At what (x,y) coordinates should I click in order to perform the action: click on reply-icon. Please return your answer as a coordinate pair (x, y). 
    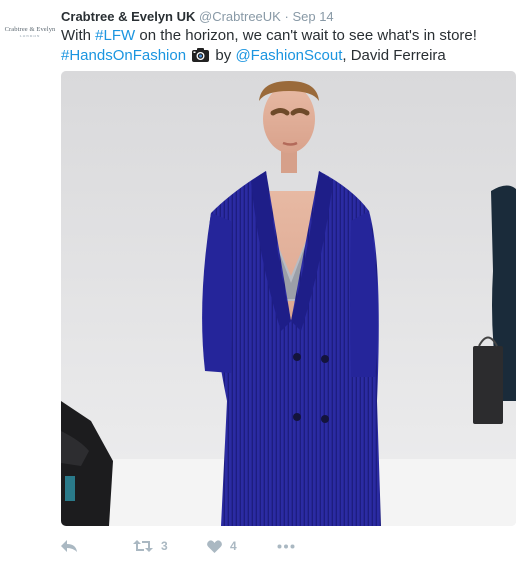
    Looking at the image, I should click on (69, 546).